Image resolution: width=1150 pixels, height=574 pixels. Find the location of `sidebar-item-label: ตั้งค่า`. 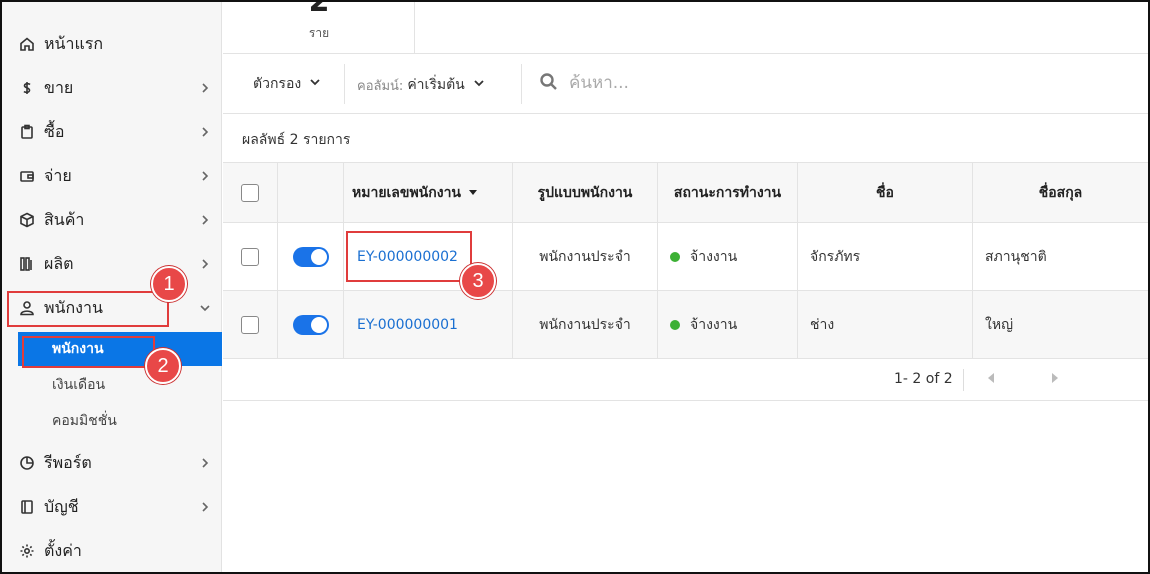

sidebar-item-label: ตั้งค่า is located at coordinates (63, 550).